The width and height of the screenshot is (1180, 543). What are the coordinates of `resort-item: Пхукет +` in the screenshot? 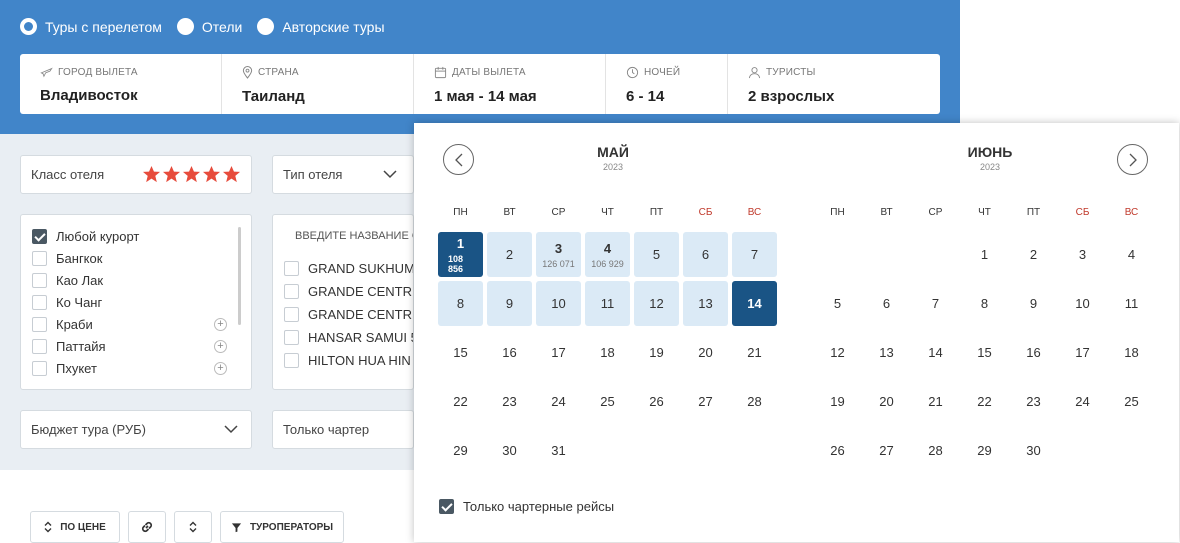 It's located at (129, 368).